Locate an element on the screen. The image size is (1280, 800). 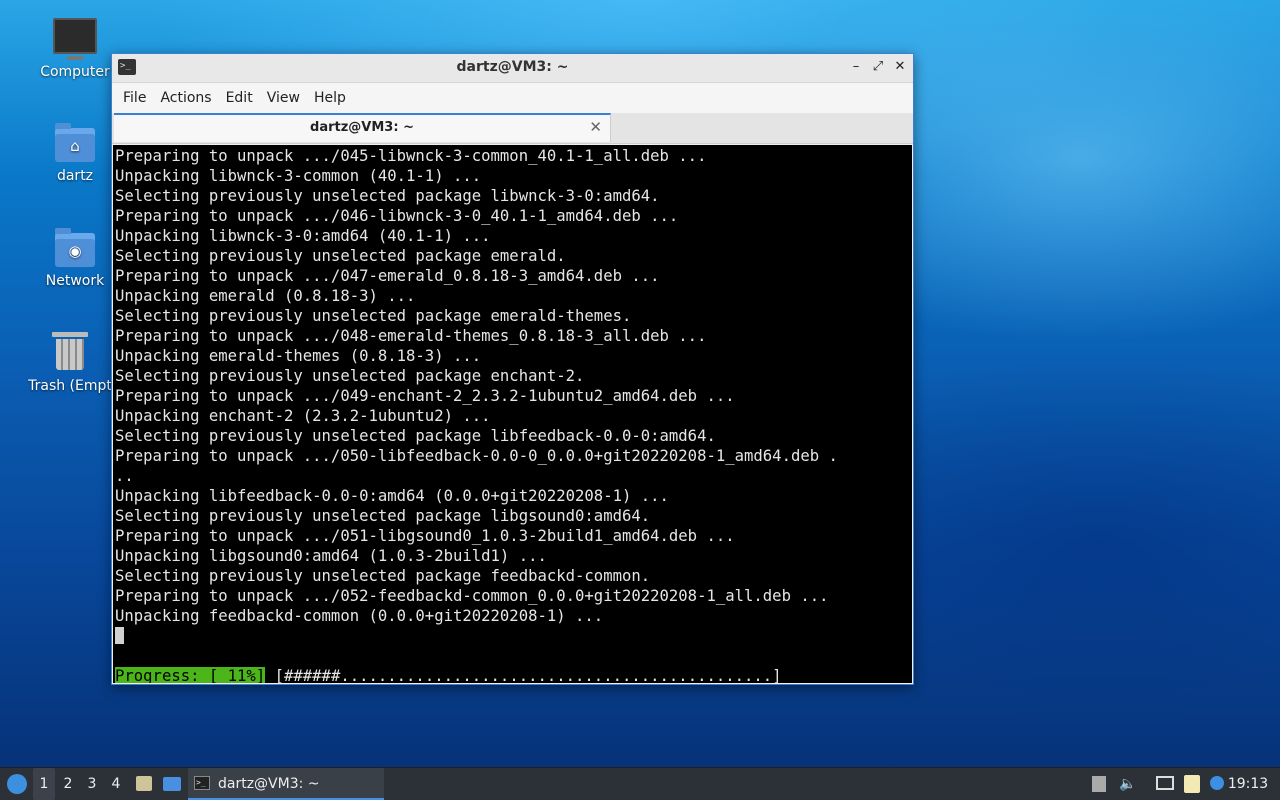
menu-file: File is located at coordinates (134, 98).